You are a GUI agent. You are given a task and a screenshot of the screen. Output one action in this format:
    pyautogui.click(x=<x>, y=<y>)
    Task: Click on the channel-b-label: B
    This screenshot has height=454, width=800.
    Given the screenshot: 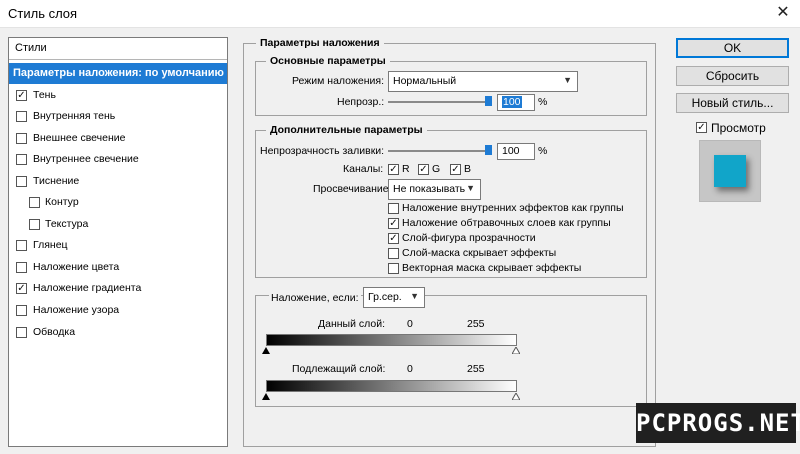 What is the action you would take?
    pyautogui.click(x=468, y=169)
    